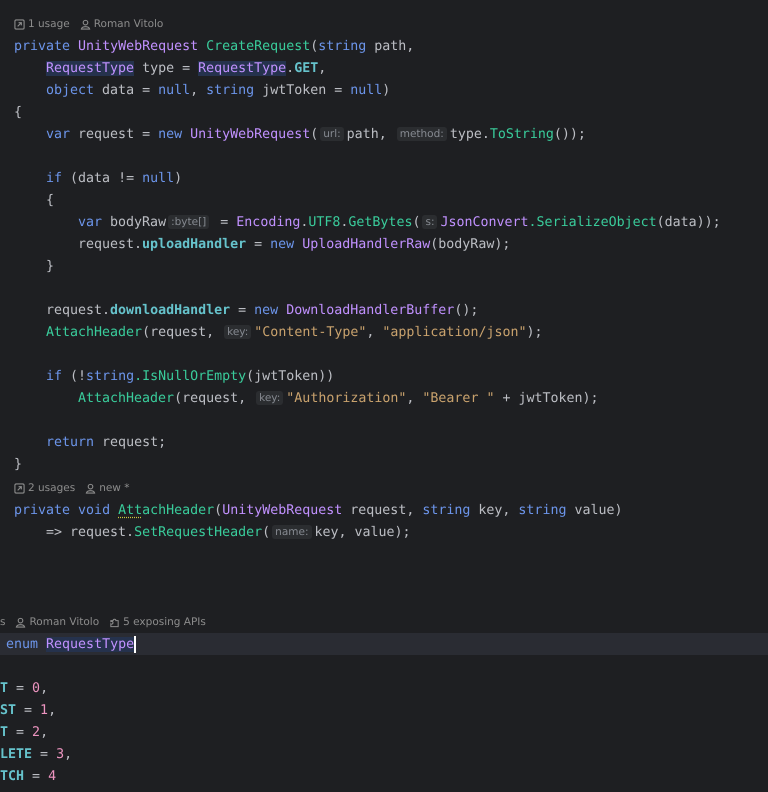 The image size is (768, 792). Describe the element at coordinates (262, 310) in the screenshot. I see `code-text: request.downloadHandler = new DownloadHandlerBuffer();` at that location.